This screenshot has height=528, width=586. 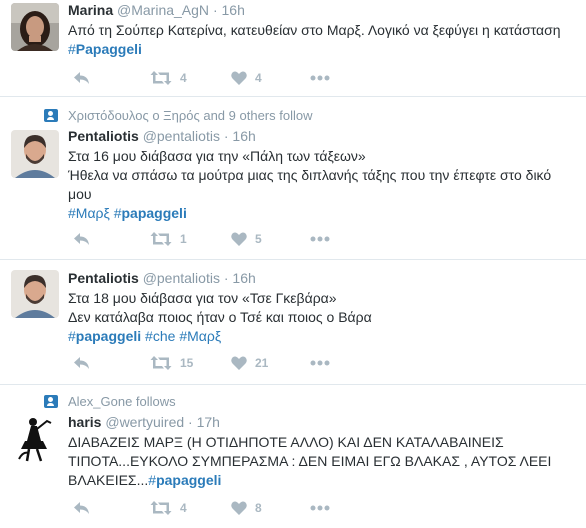 I want to click on like-button: 4, so click(x=246, y=78).